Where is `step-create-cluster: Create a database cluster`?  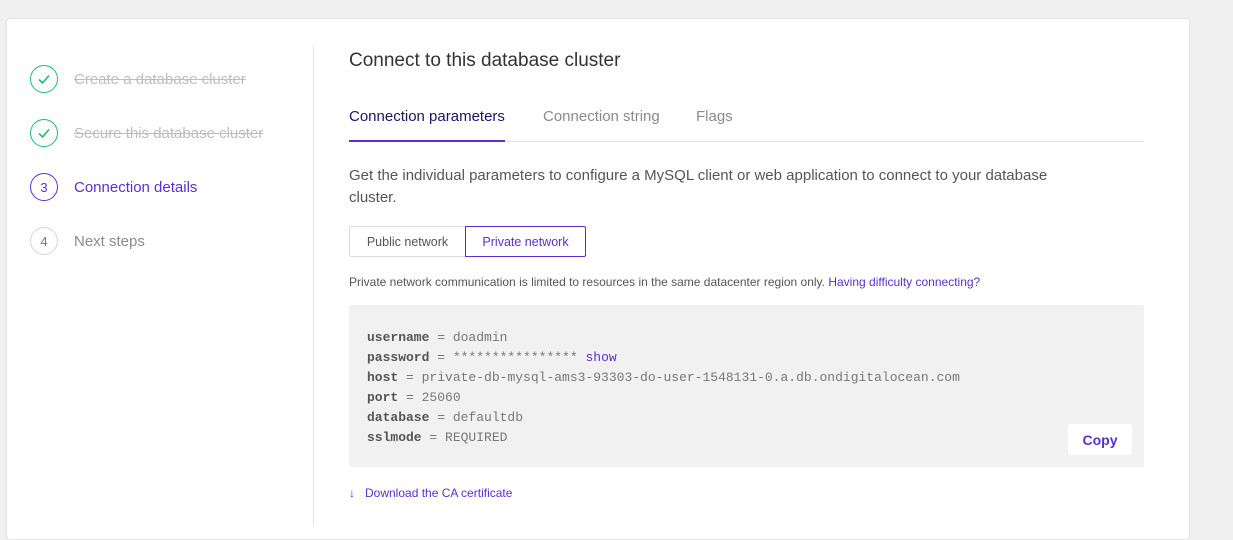 step-create-cluster: Create a database cluster is located at coordinates (138, 79).